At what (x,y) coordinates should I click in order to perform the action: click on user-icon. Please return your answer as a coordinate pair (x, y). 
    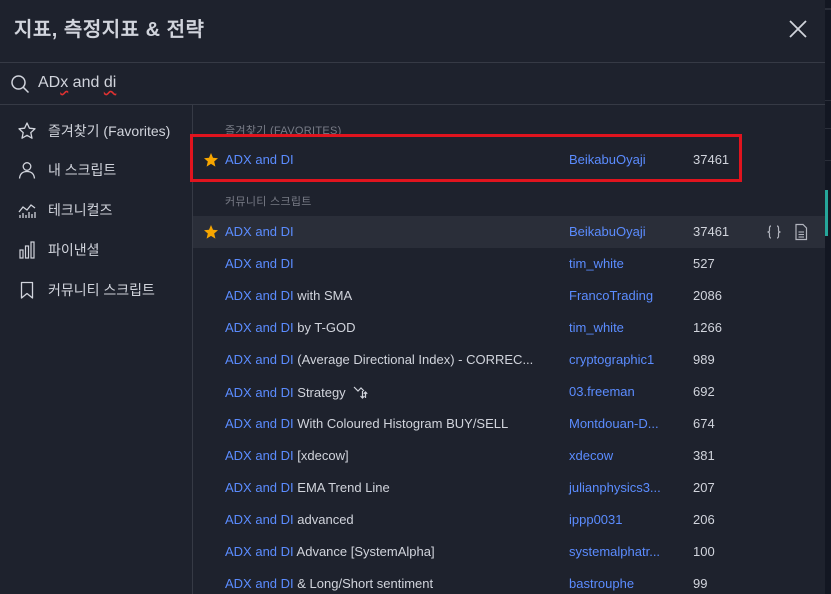
    Looking at the image, I should click on (27, 170).